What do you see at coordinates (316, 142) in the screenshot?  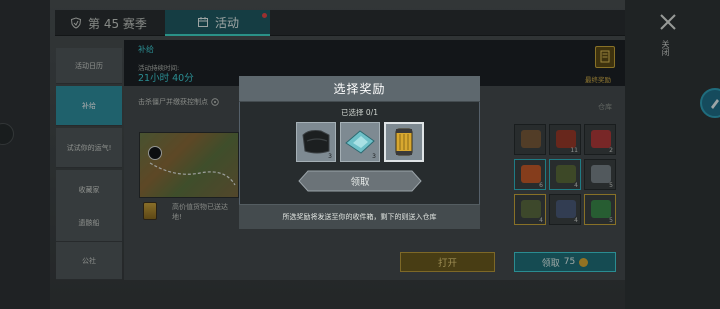 I see `reward-option-cloth: 3` at bounding box center [316, 142].